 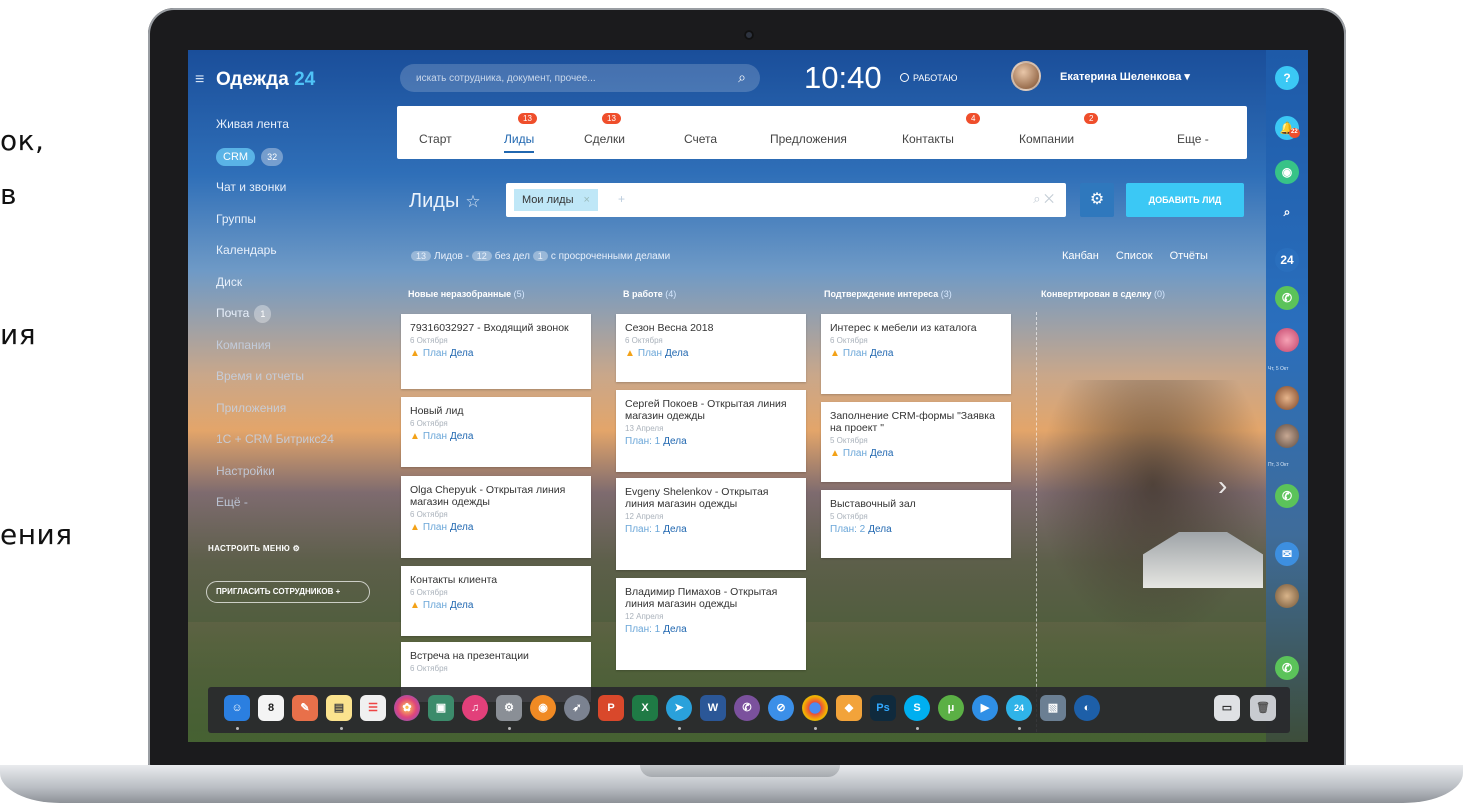 I want to click on sidebar-item-disk: Диск, so click(x=288, y=290).